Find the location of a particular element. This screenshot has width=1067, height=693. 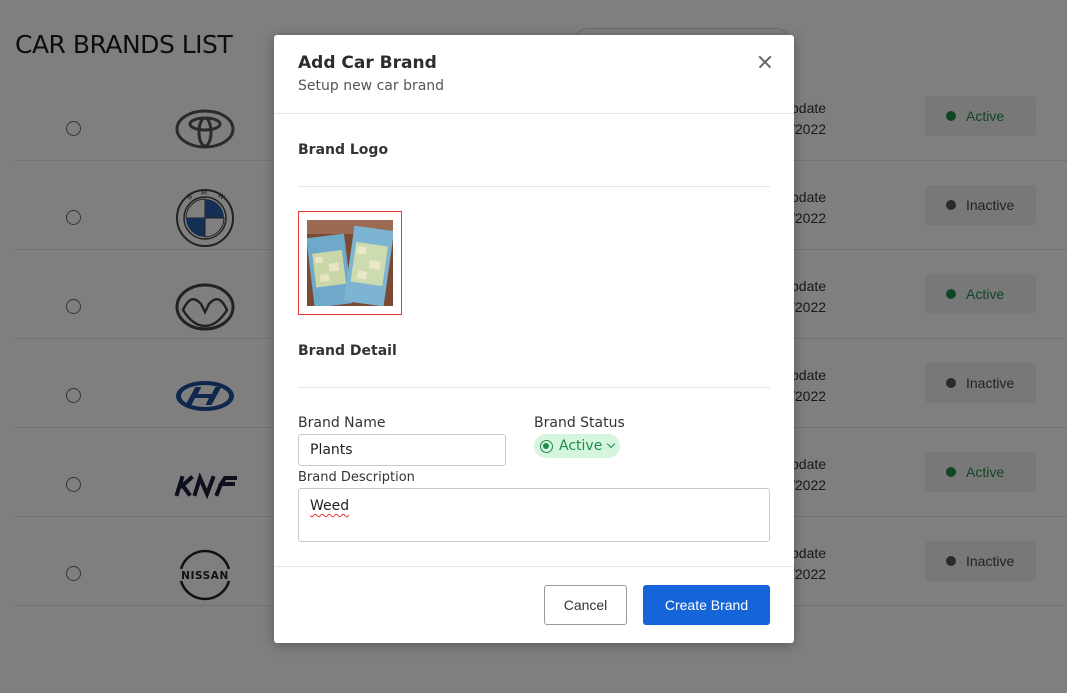

footer-divider is located at coordinates (534, 566).